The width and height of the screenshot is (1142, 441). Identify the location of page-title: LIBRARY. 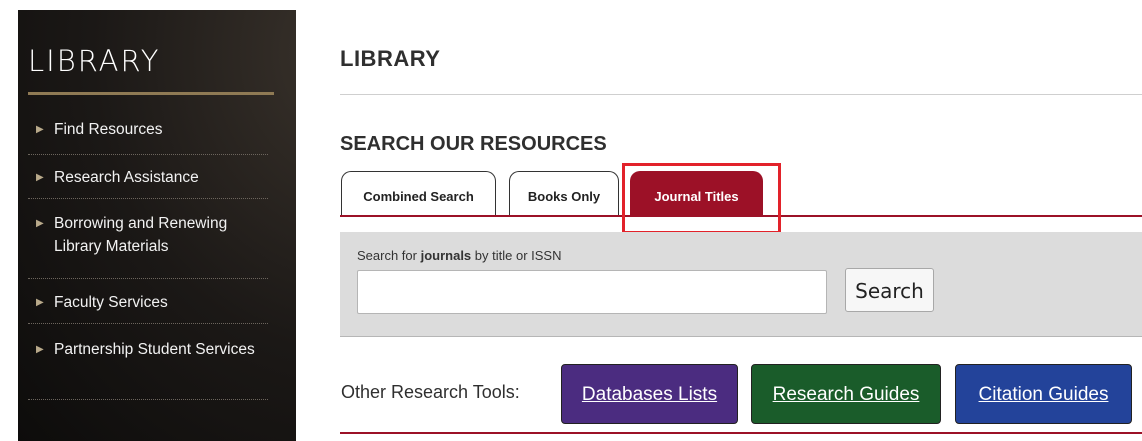
(390, 58).